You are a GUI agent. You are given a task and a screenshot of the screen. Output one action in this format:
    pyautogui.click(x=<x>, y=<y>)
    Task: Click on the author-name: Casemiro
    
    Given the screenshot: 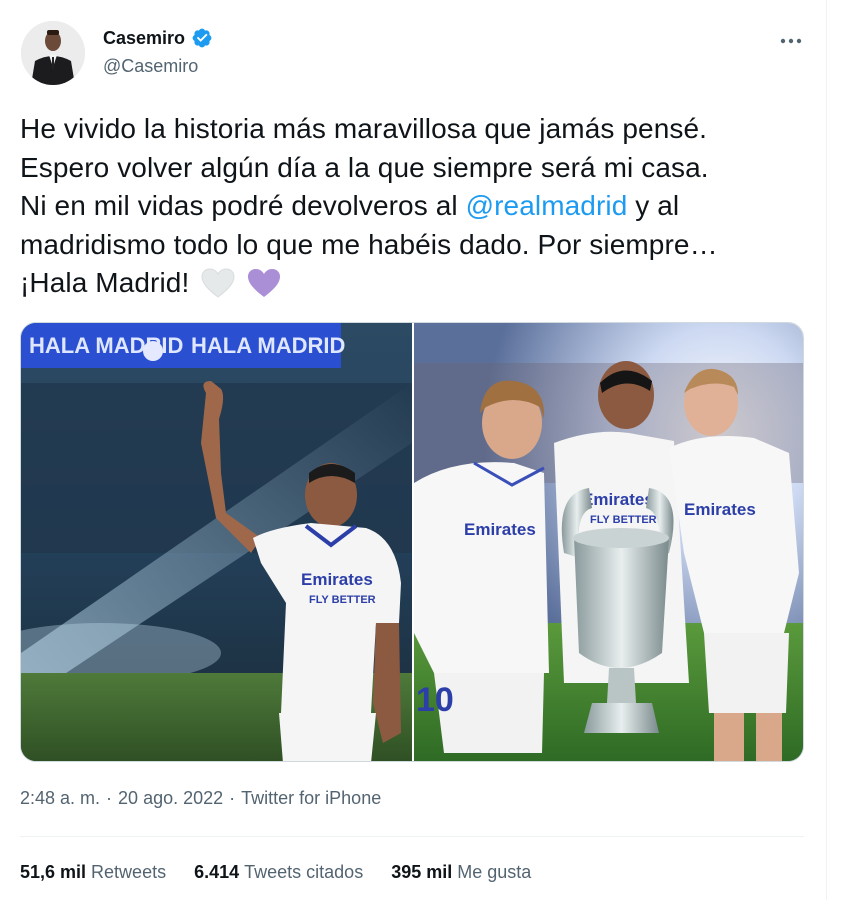 What is the action you would take?
    pyautogui.click(x=158, y=38)
    